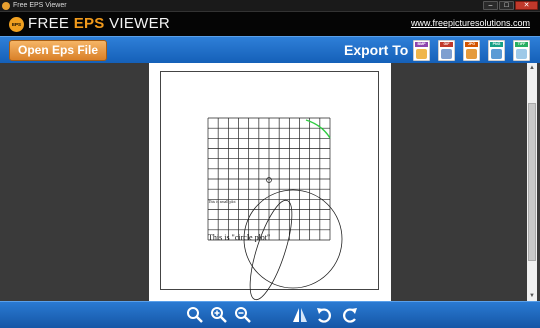  Describe the element at coordinates (195, 315) in the screenshot. I see `zoom-fit-icon` at that location.